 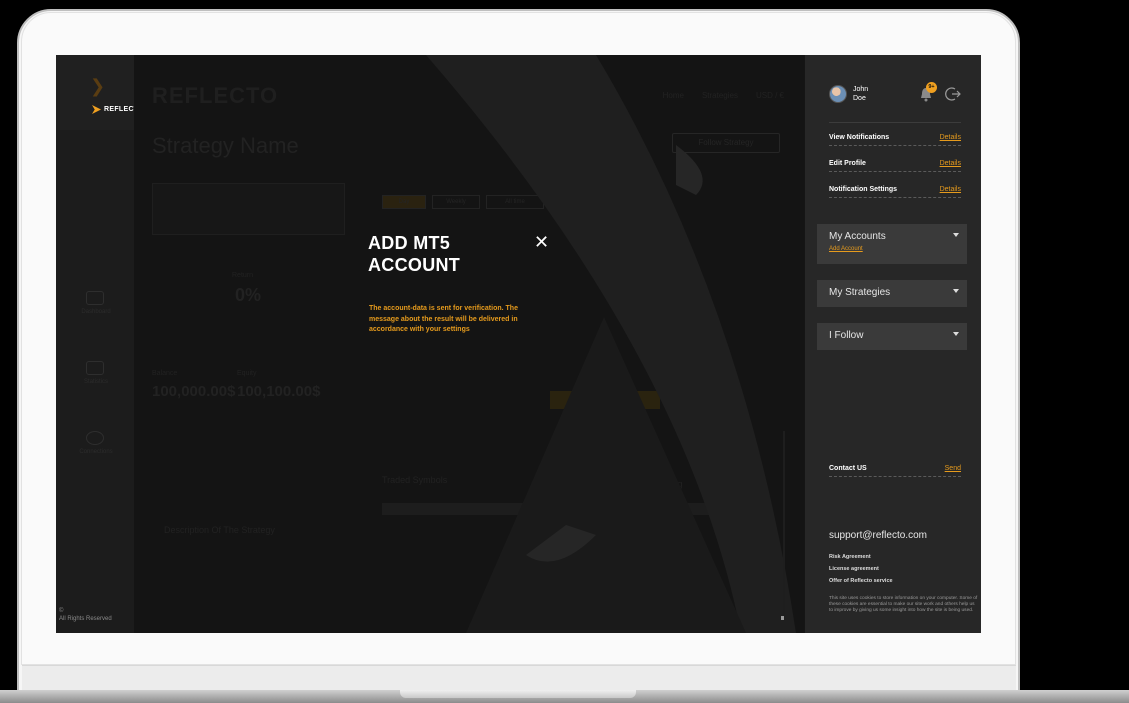 What do you see at coordinates (720, 95) in the screenshot?
I see `top-nav-strategies: Strategies` at bounding box center [720, 95].